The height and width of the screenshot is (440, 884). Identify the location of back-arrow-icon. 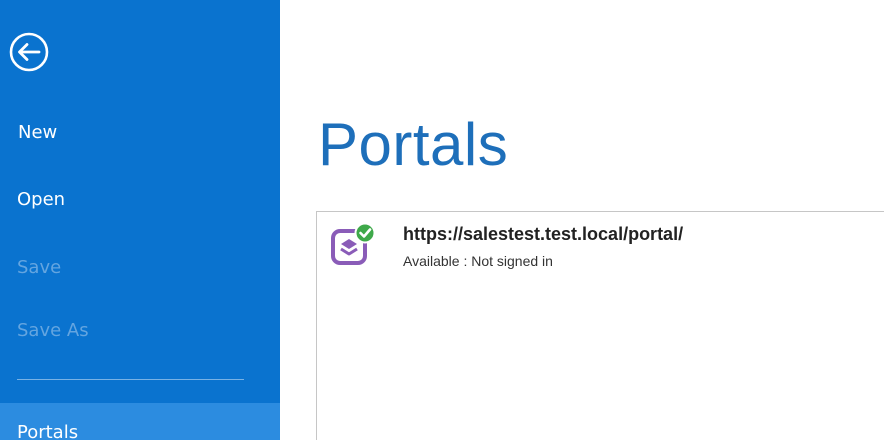
(29, 52).